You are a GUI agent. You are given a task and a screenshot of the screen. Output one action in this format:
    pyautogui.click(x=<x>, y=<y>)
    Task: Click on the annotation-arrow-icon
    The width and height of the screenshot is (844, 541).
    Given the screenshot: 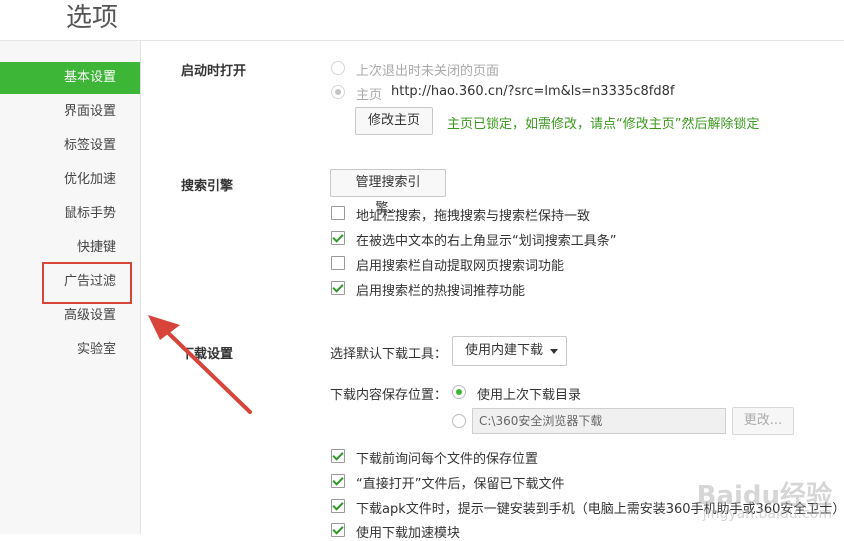 What is the action you would take?
    pyautogui.click(x=200, y=364)
    